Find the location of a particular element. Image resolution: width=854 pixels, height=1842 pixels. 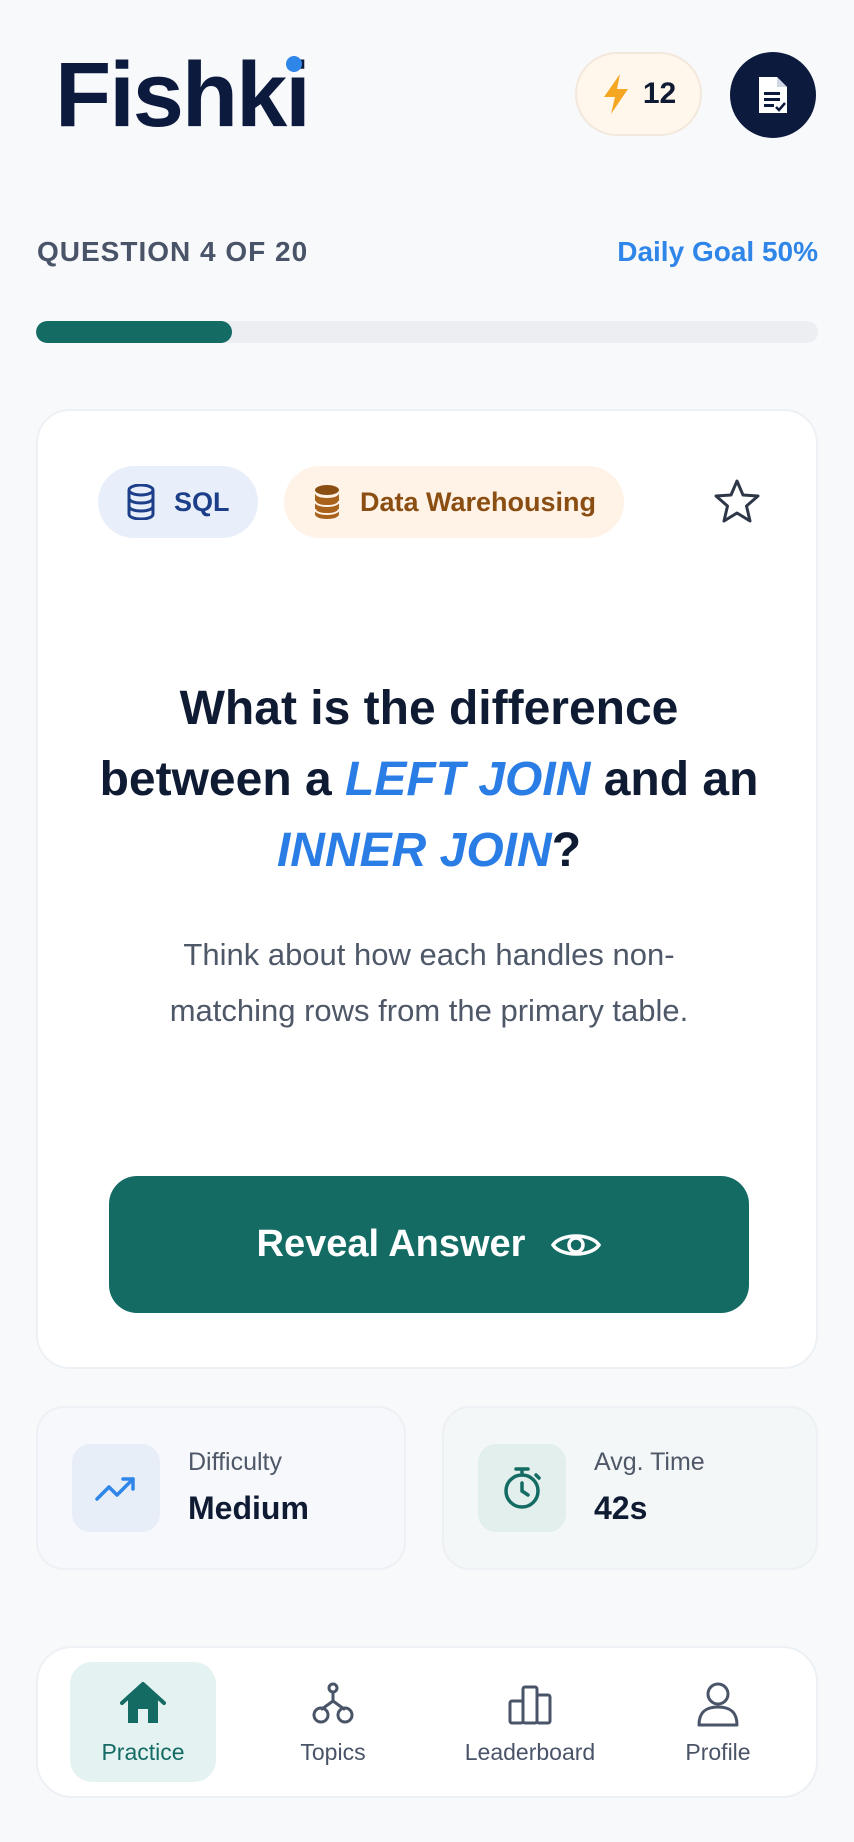

home-icon is located at coordinates (143, 1702).